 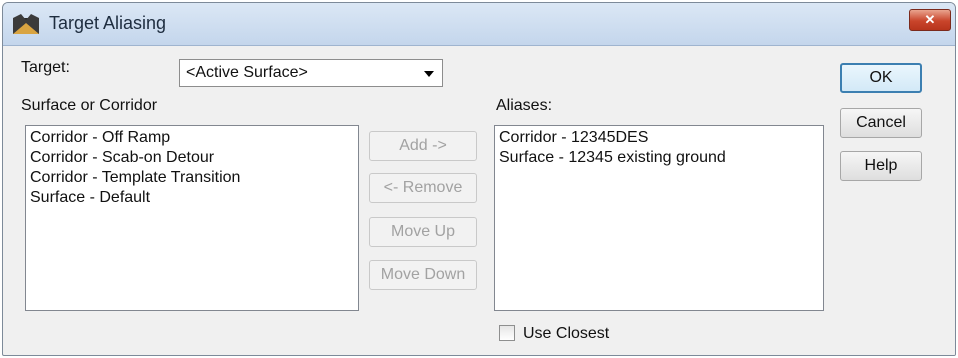 What do you see at coordinates (566, 334) in the screenshot?
I see `use-closest-label: Use Closest` at bounding box center [566, 334].